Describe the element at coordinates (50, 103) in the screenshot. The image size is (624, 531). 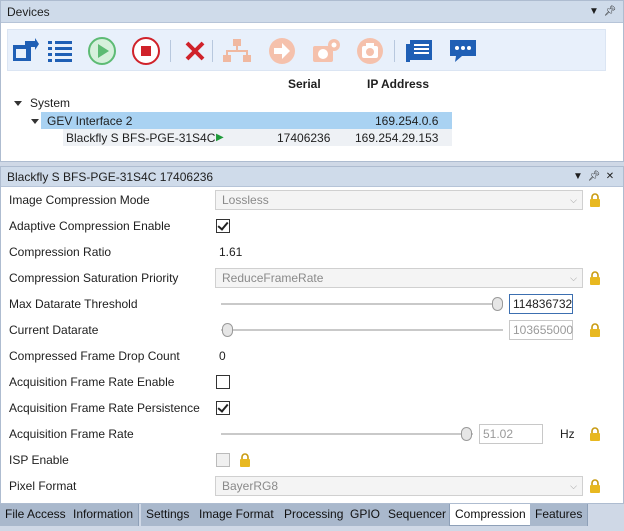
I see `system-label: System` at that location.